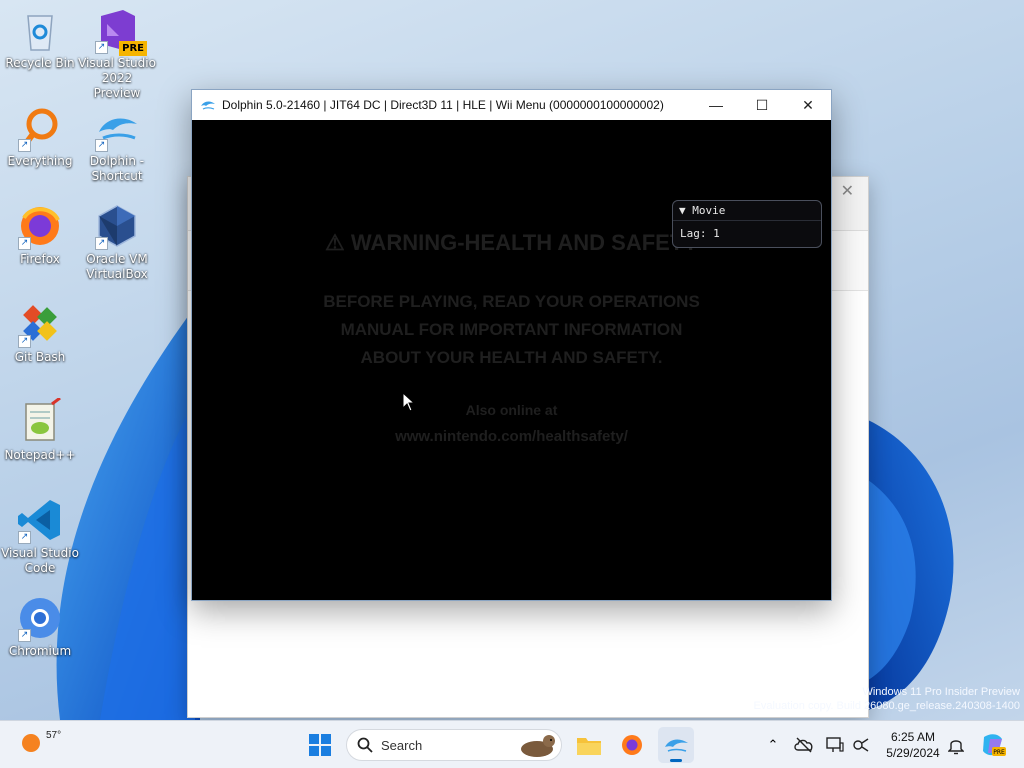 This screenshot has height=768, width=1024. What do you see at coordinates (365, 745) in the screenshot?
I see `search-icon` at bounding box center [365, 745].